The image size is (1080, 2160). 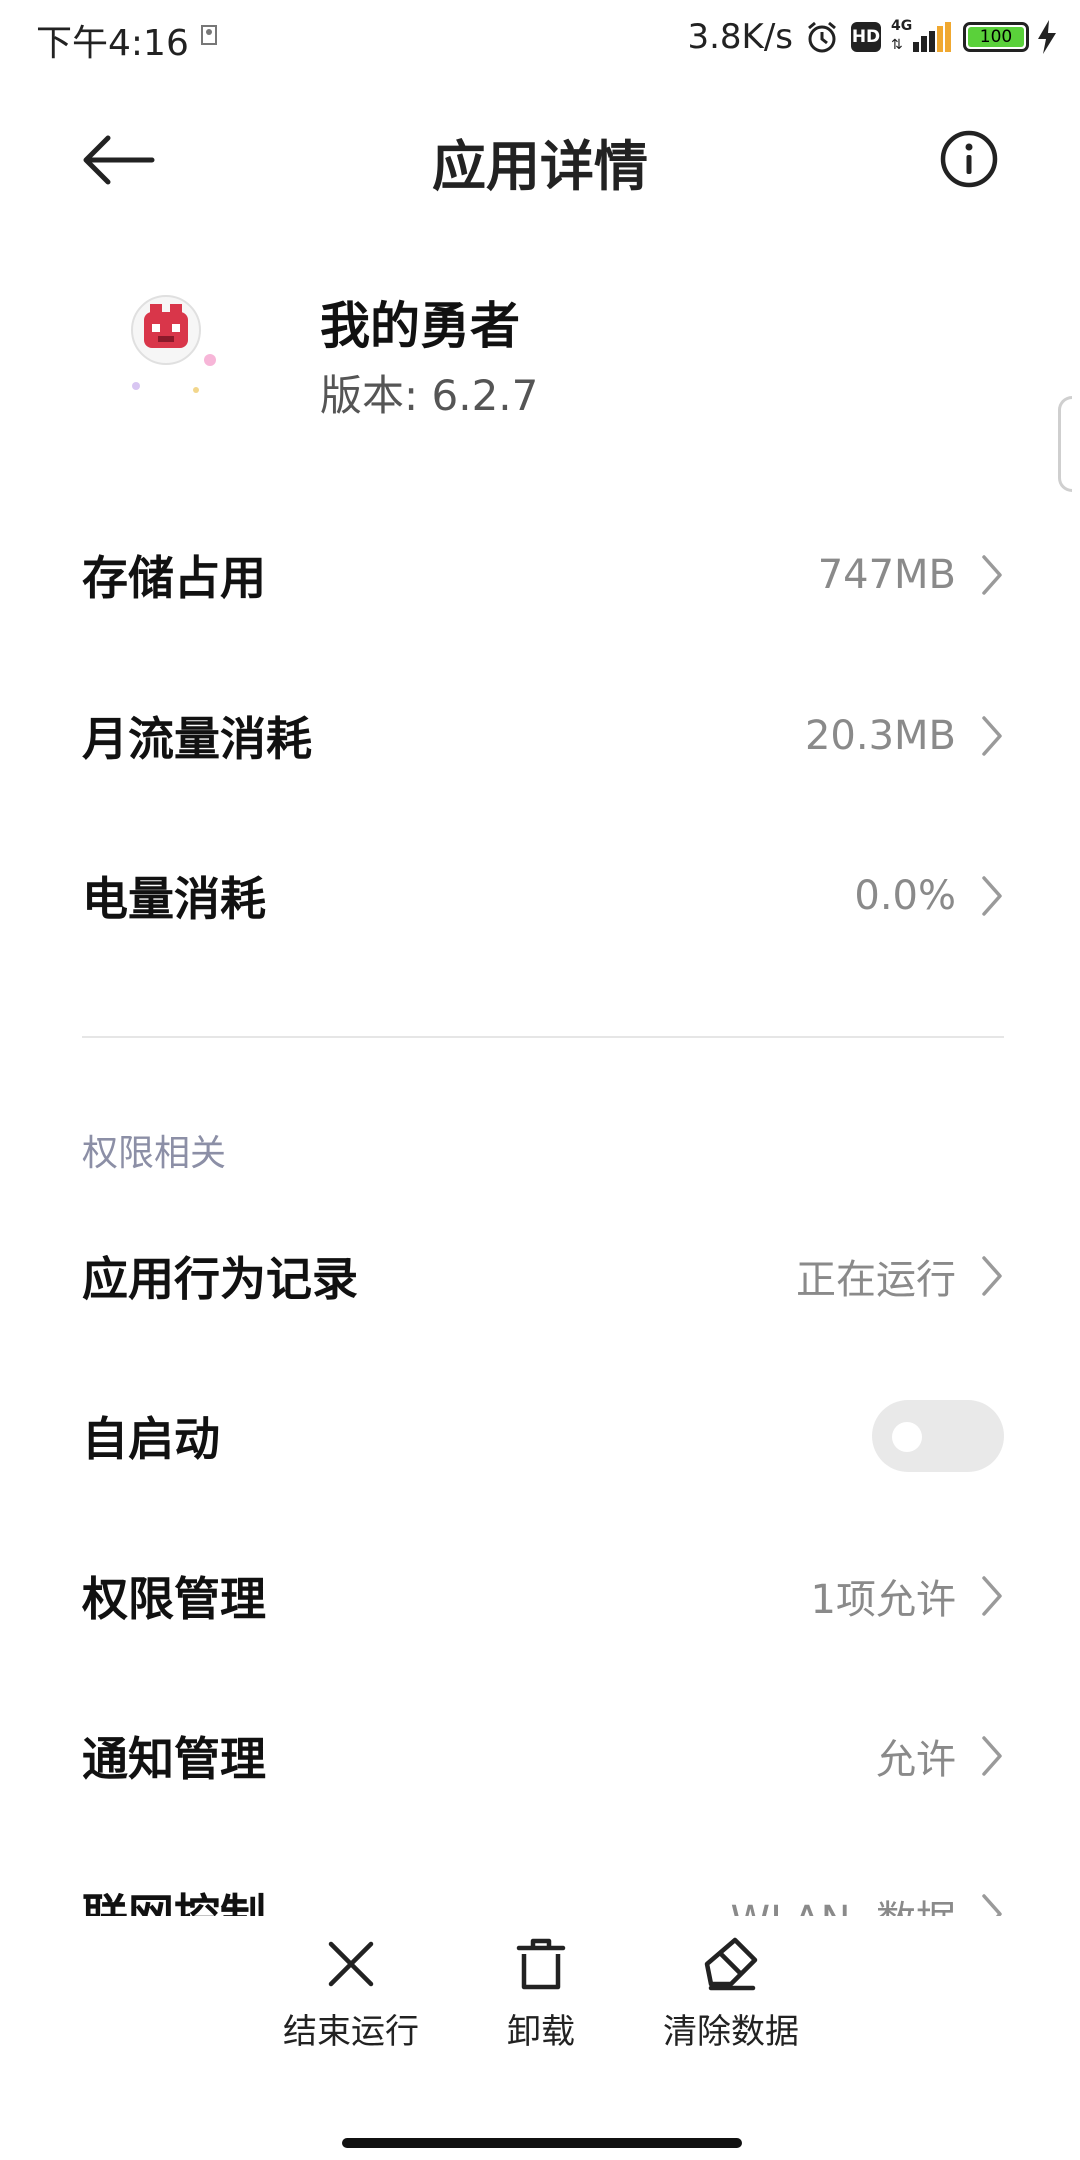 What do you see at coordinates (112, 43) in the screenshot?
I see `status-time: 下午4:16` at bounding box center [112, 43].